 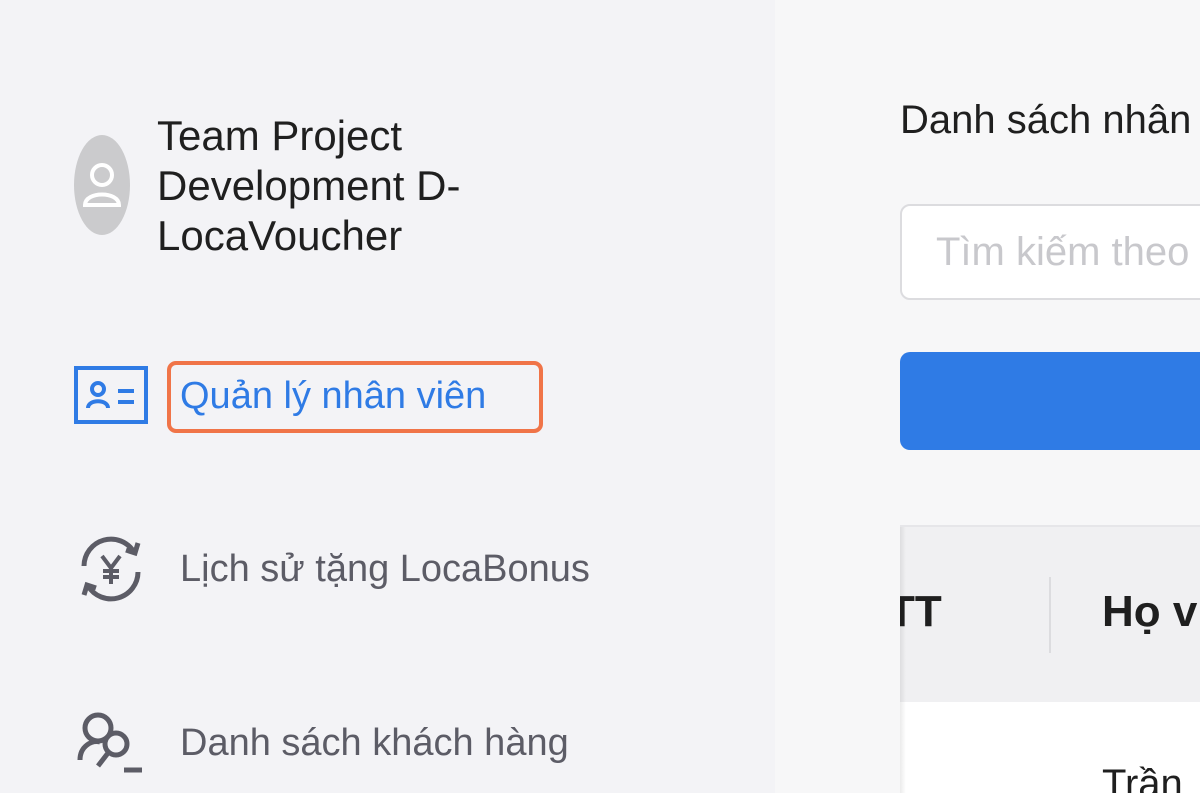 I want to click on sidebar-item-locabonus-history: Lịch sử tặng LocaBonus, so click(x=332, y=569).